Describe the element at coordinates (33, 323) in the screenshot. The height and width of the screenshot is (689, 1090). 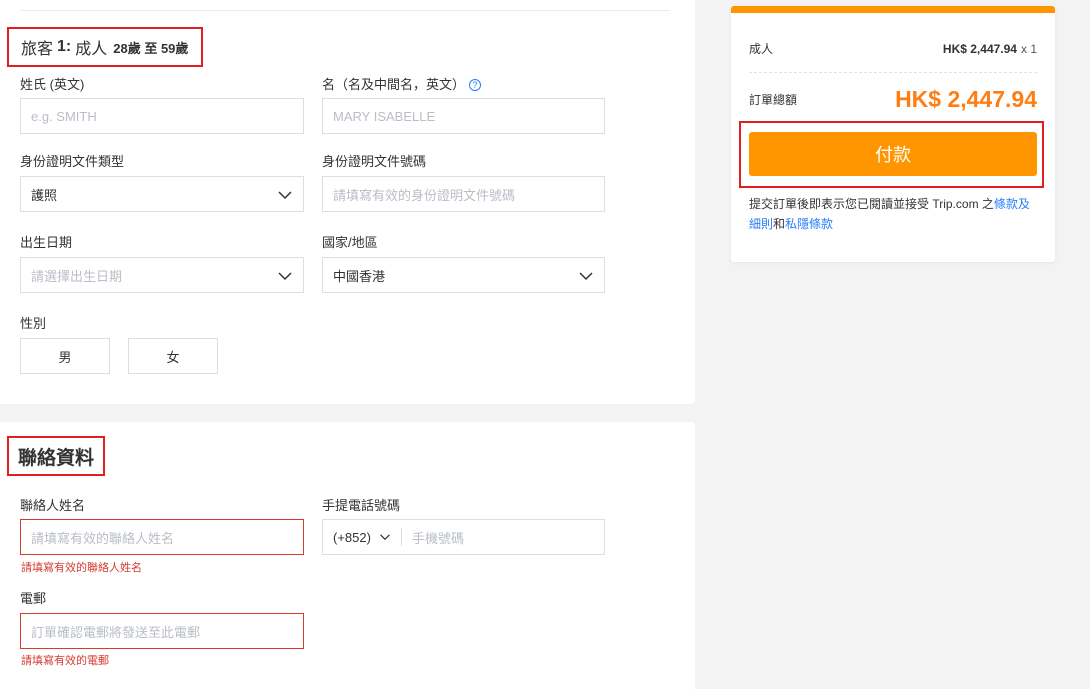
I see `gender-label: 性別` at that location.